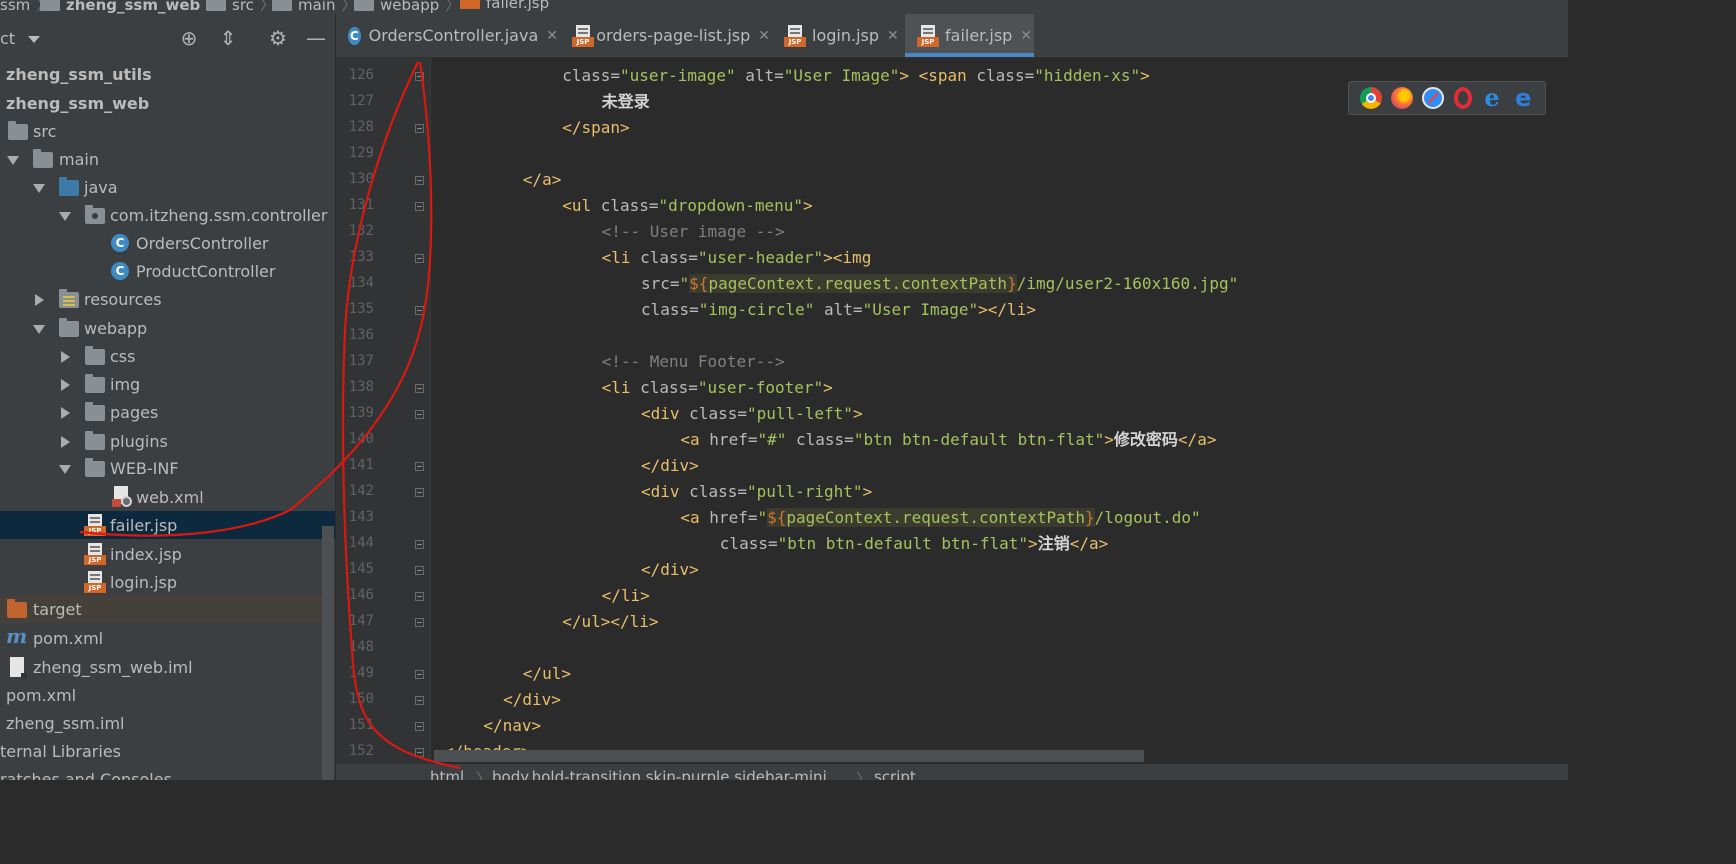 Image resolution: width=1736 pixels, height=864 pixels. What do you see at coordinates (167, 751) in the screenshot?
I see `tree-item-external-libraries: ternal Libraries` at bounding box center [167, 751].